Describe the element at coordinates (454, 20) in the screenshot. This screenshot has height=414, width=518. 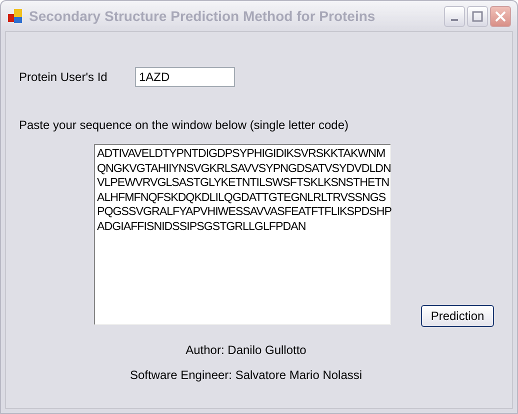
I see `minimize-icon` at that location.